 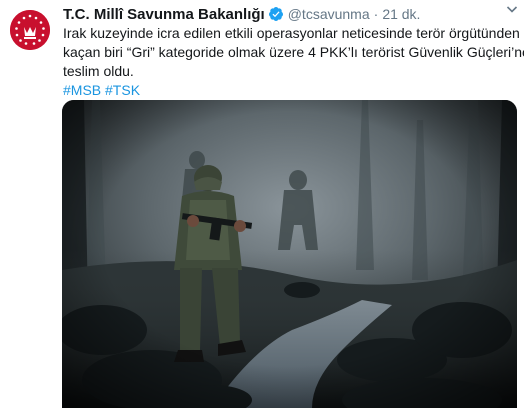 What do you see at coordinates (512, 9) in the screenshot?
I see `chevron-down-icon` at bounding box center [512, 9].